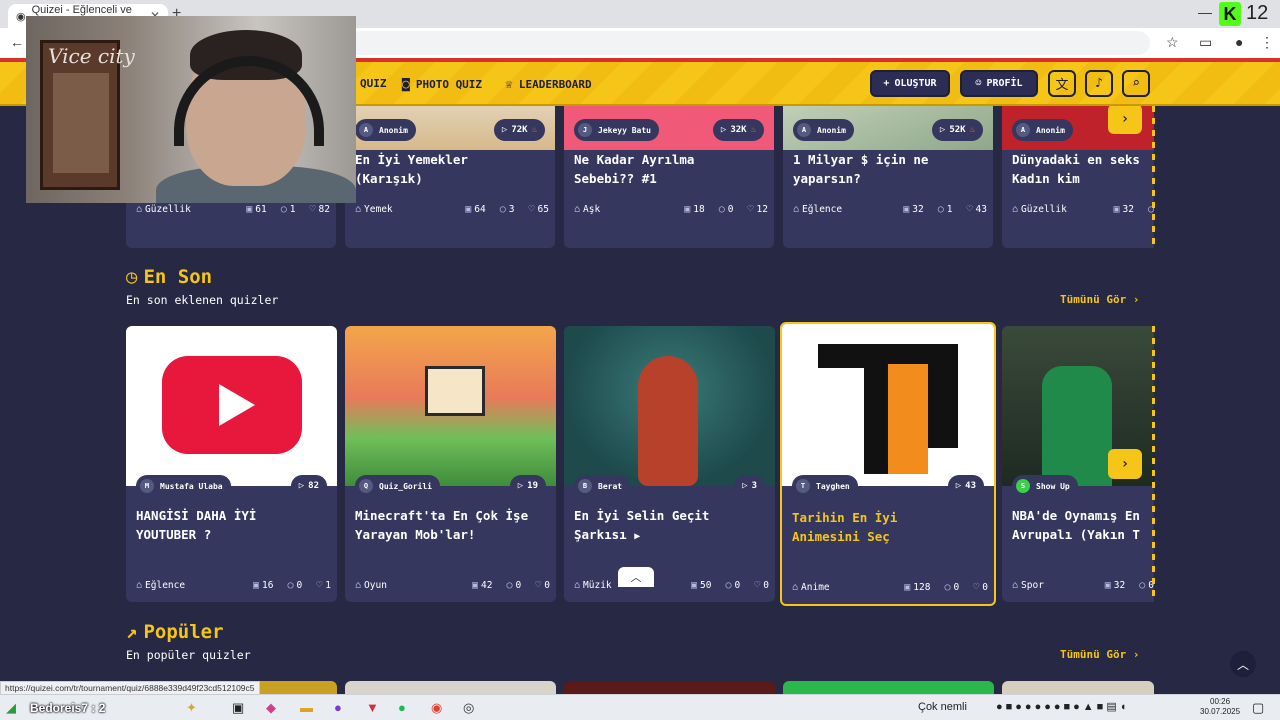 This screenshot has height=720, width=1280. Describe the element at coordinates (442, 84) in the screenshot. I see `nav-photo-quiz: ◙ PHOTO QUIZ` at that location.